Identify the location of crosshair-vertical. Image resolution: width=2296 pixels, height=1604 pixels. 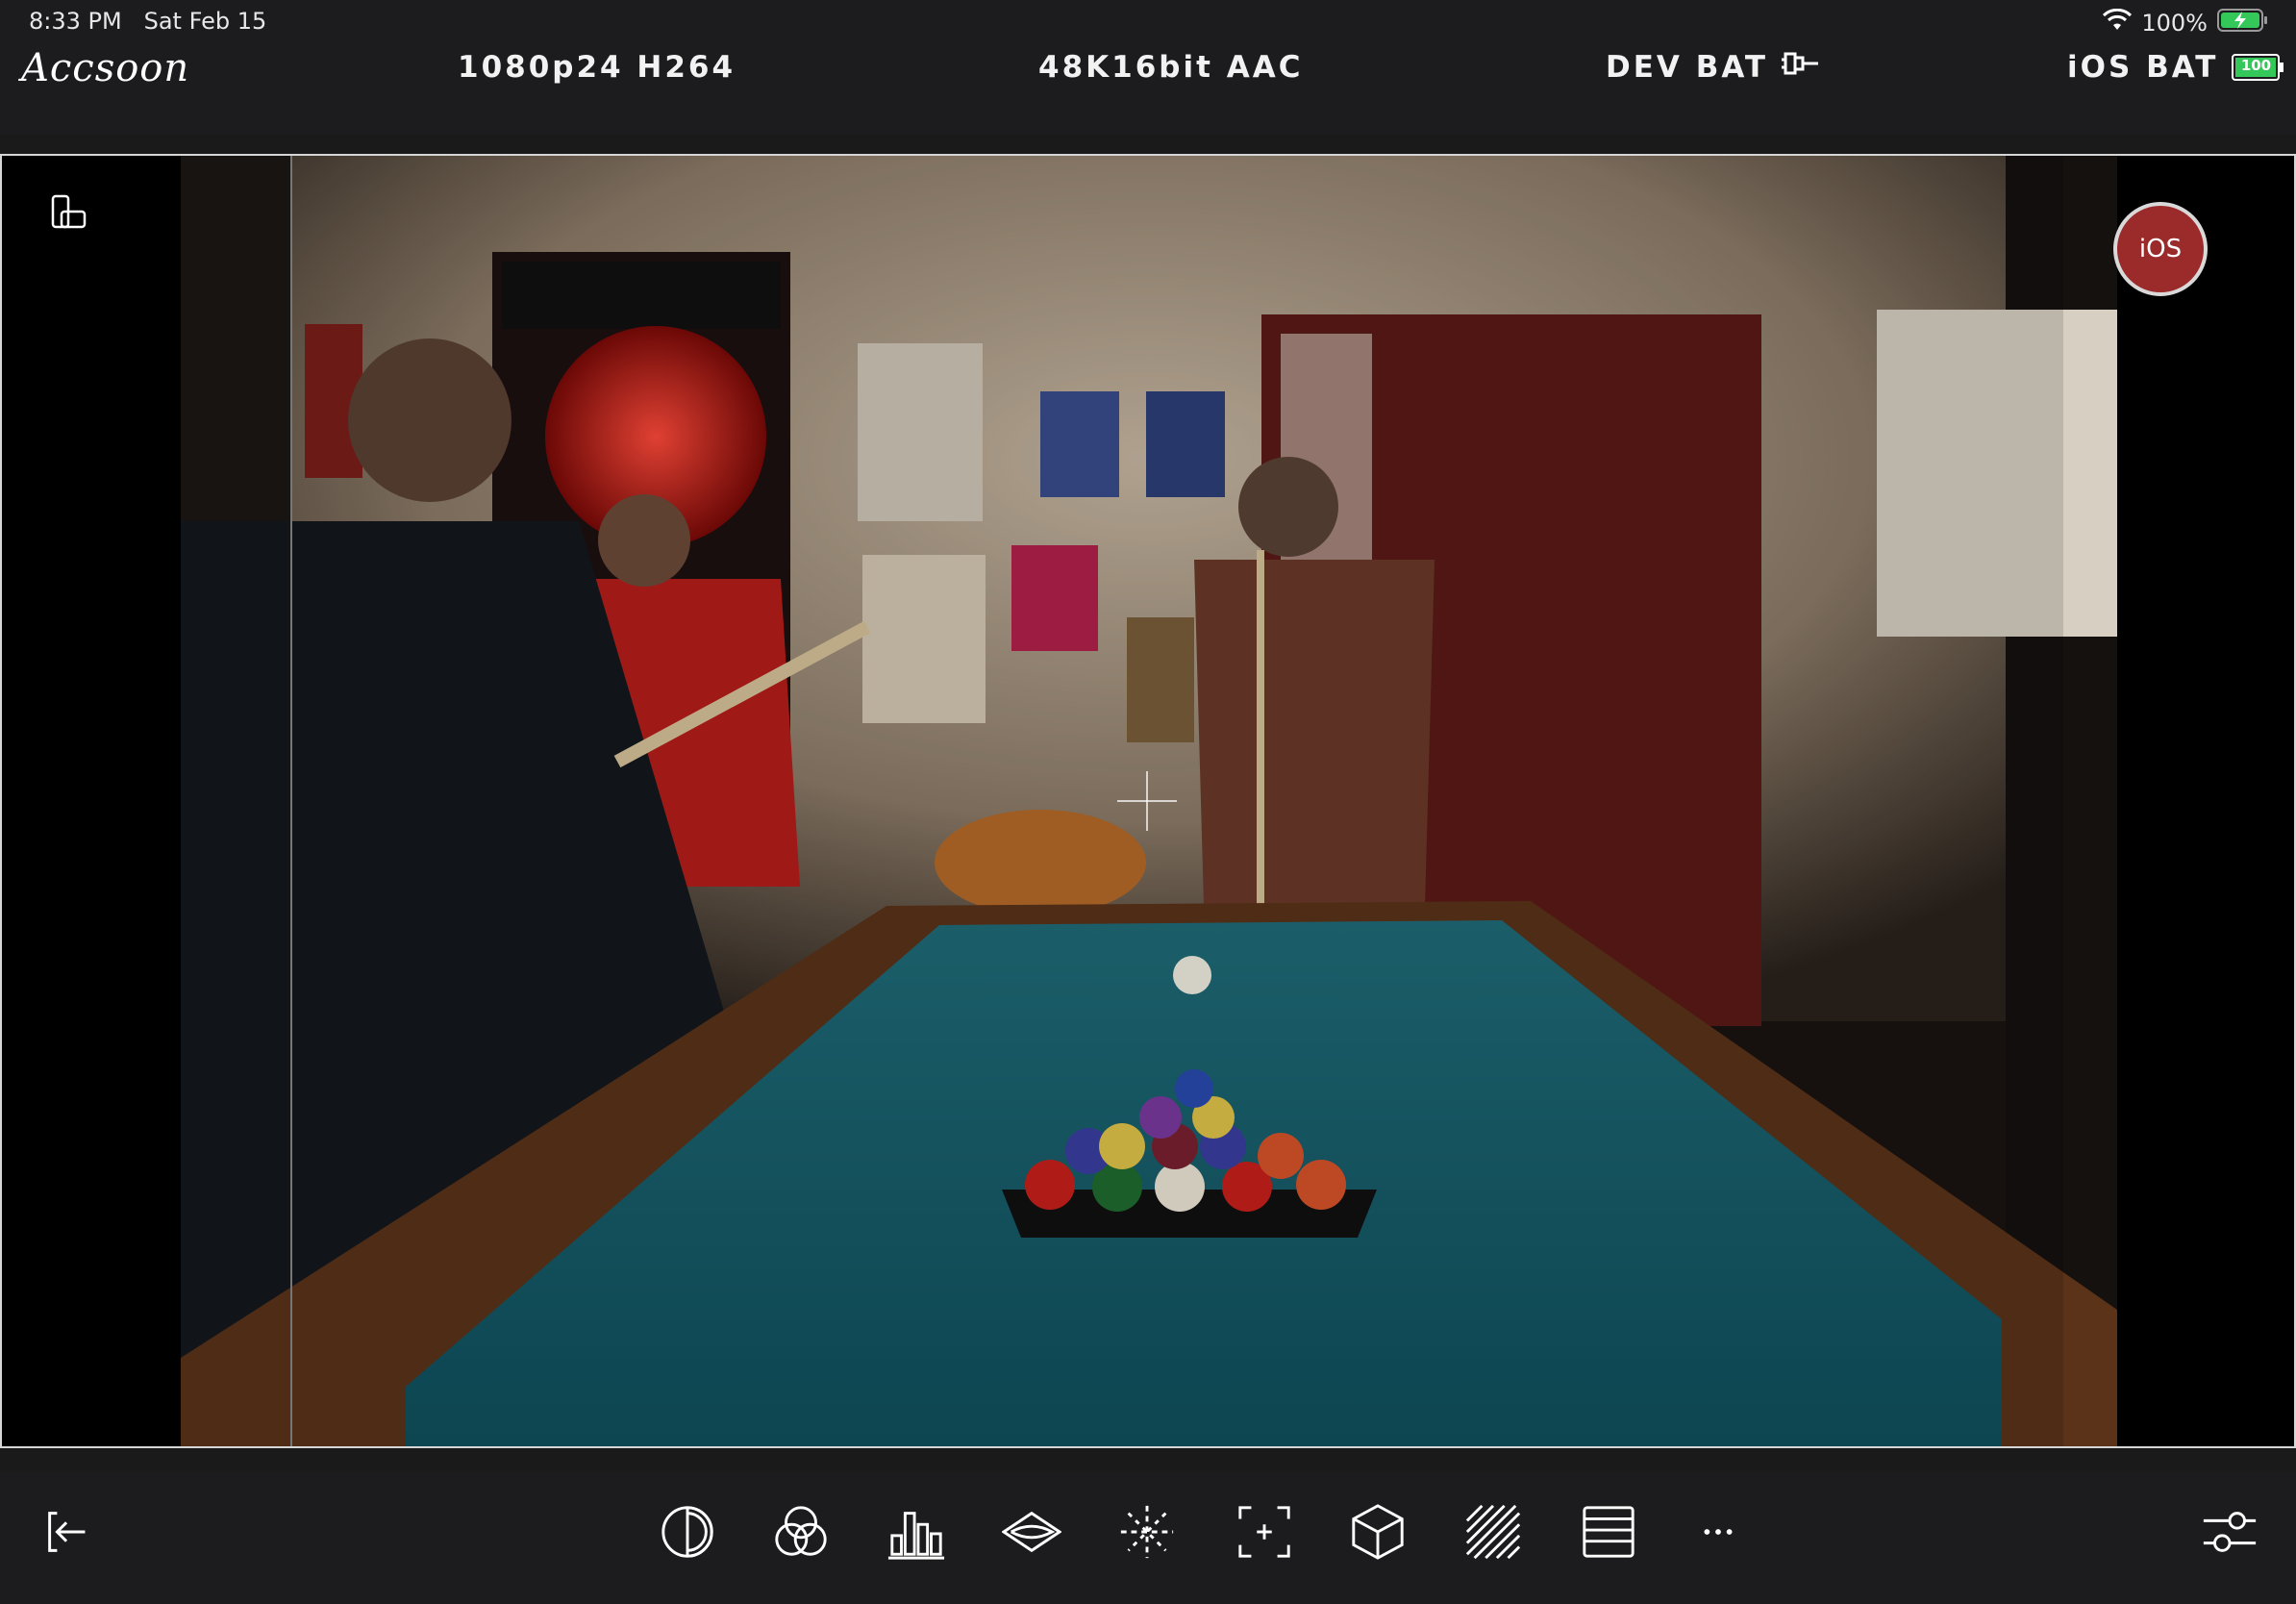
(1147, 801).